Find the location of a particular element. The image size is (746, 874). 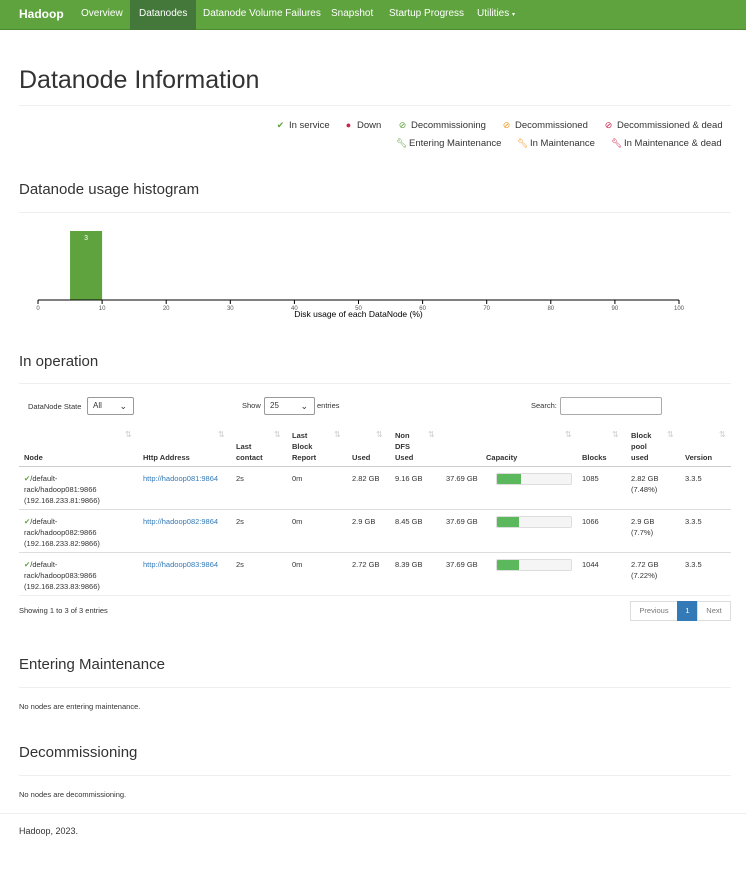

header-capacity: Capacity is located at coordinates (501, 457).